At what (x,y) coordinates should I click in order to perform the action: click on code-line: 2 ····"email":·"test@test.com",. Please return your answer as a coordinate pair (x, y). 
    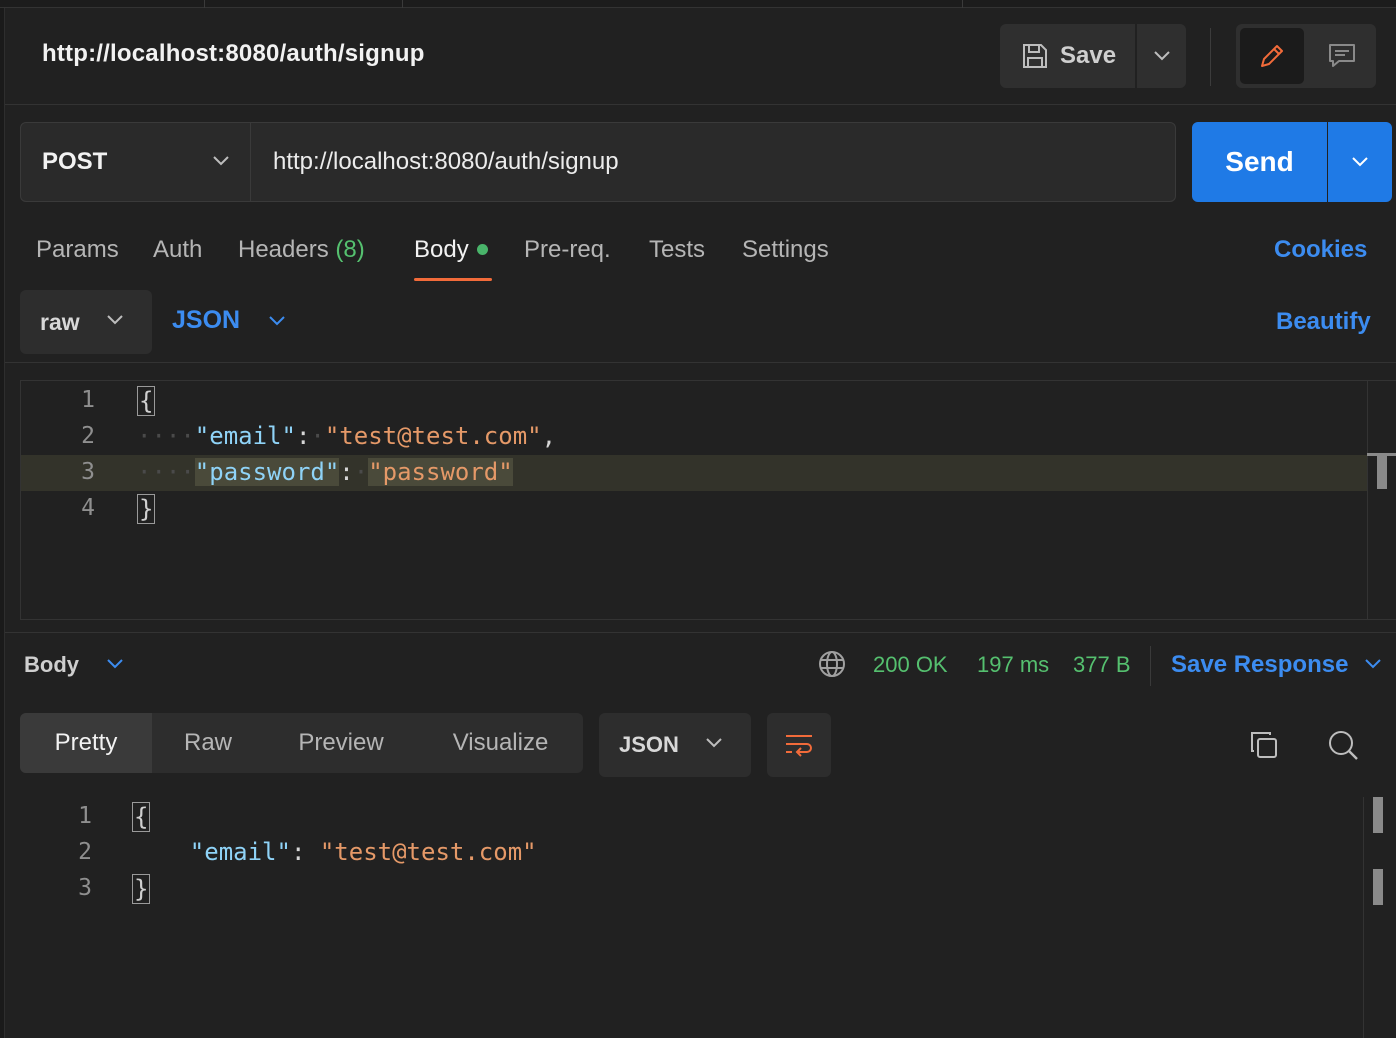
    Looking at the image, I should click on (694, 437).